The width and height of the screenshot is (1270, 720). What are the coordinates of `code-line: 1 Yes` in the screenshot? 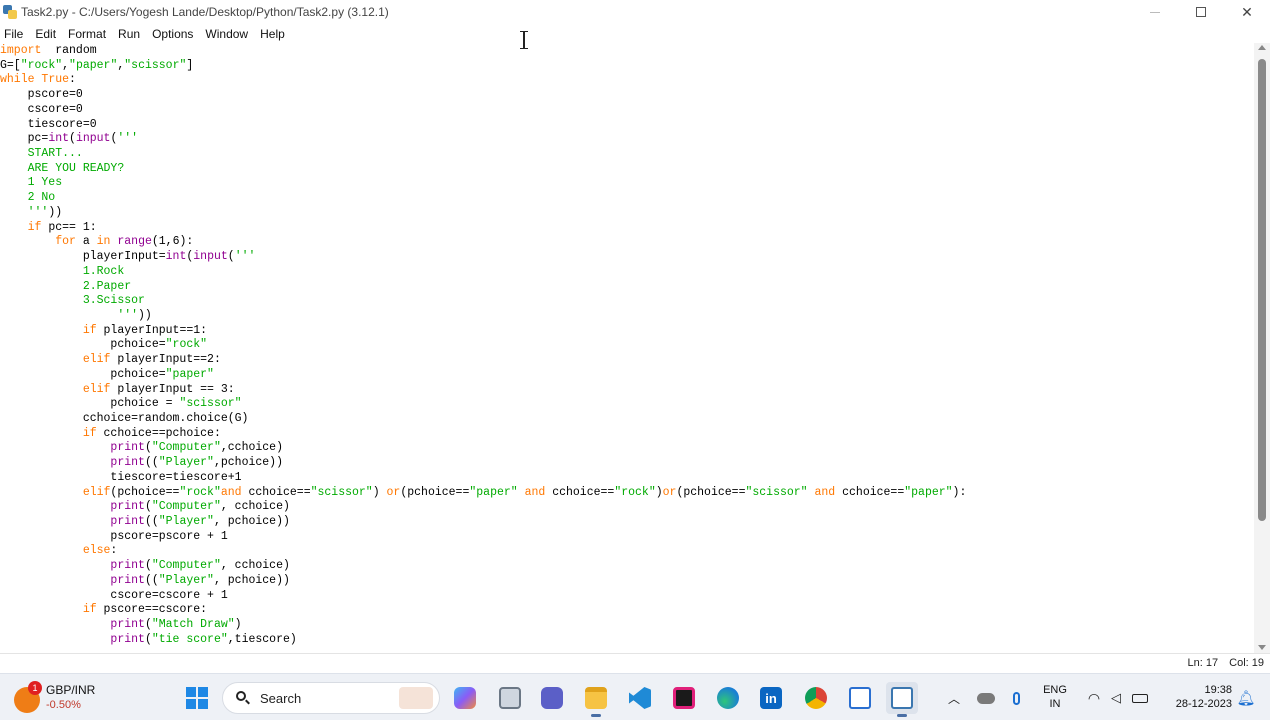 It's located at (627, 183).